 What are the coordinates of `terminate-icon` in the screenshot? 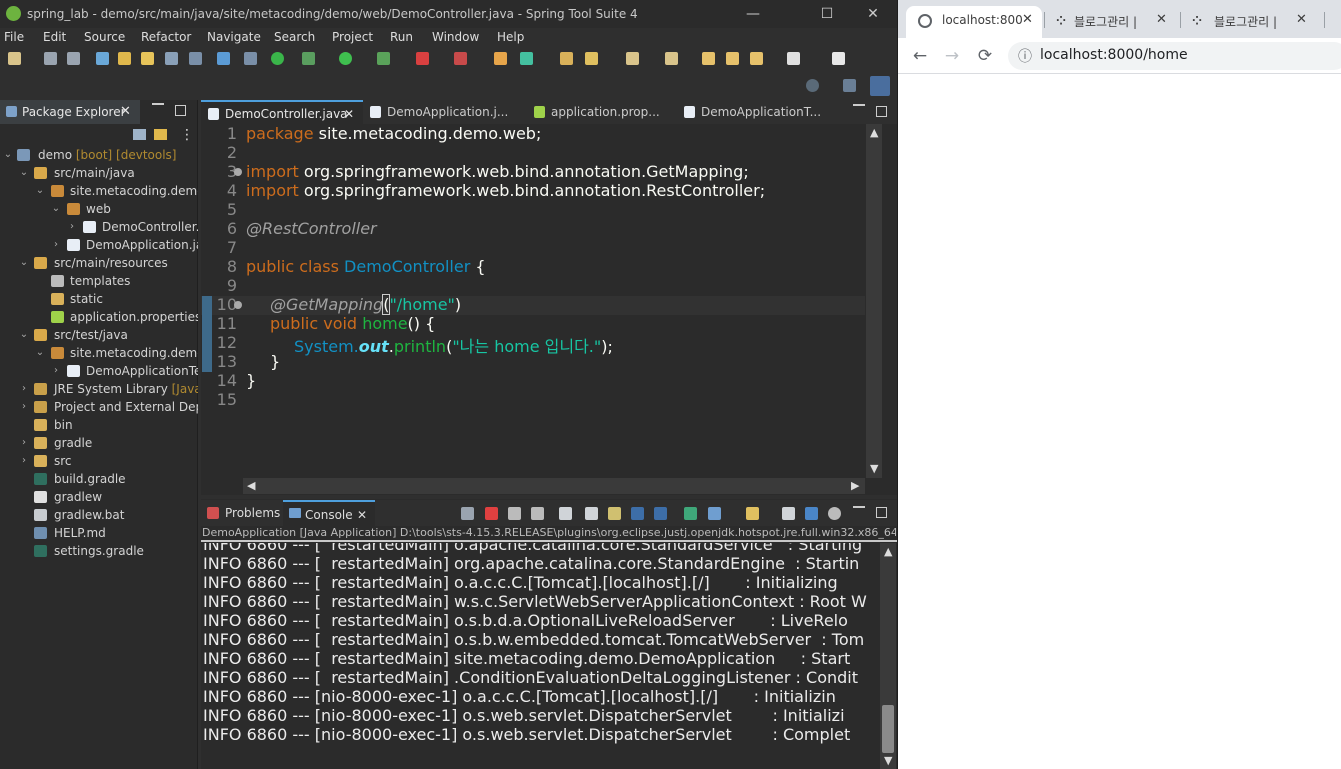 It's located at (491, 513).